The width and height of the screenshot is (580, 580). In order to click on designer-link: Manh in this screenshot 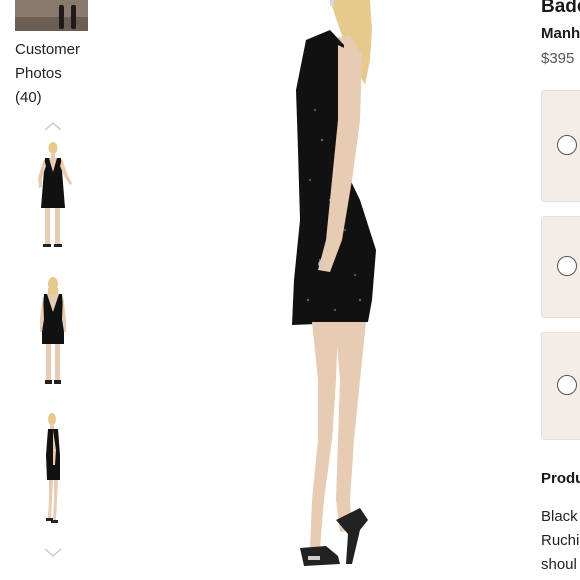, I will do `click(560, 33)`.